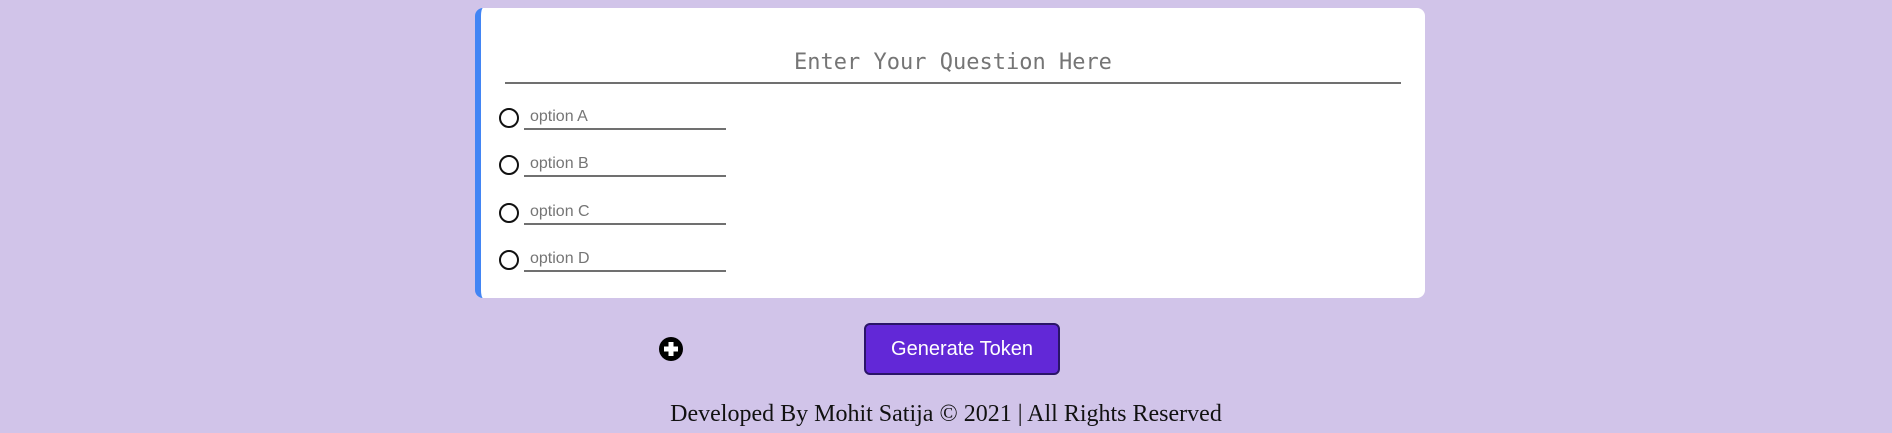 The height and width of the screenshot is (433, 1892). I want to click on option-c-radio, so click(509, 213).